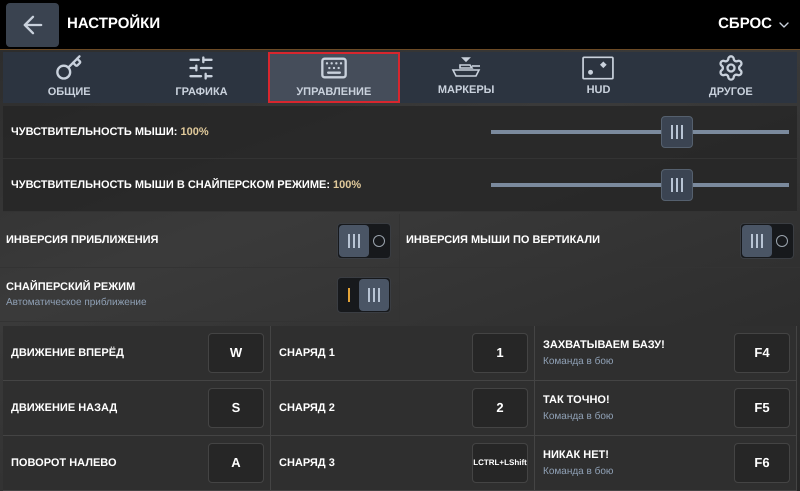  Describe the element at coordinates (730, 68) in the screenshot. I see `settings-icon` at that location.